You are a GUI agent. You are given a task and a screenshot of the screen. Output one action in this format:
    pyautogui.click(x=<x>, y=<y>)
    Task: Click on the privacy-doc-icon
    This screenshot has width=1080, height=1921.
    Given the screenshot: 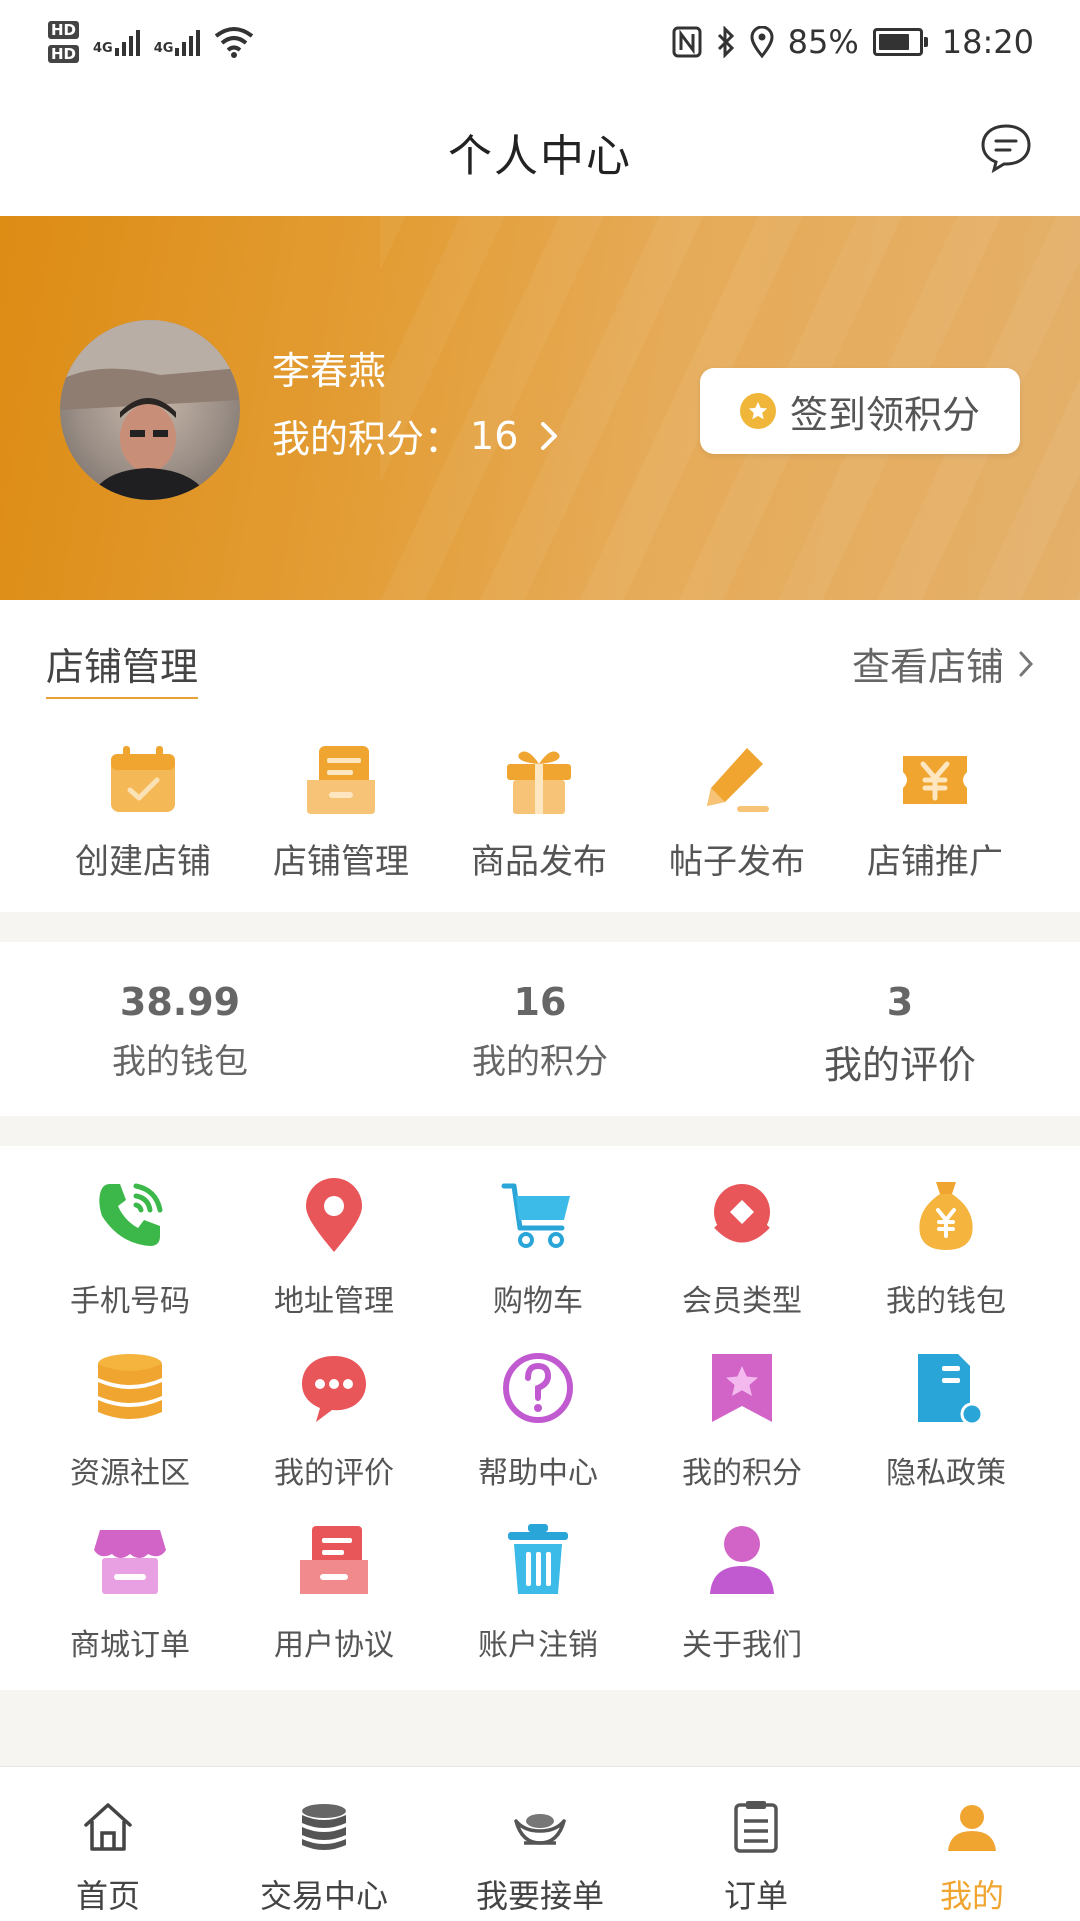 What is the action you would take?
    pyautogui.click(x=951, y=1390)
    